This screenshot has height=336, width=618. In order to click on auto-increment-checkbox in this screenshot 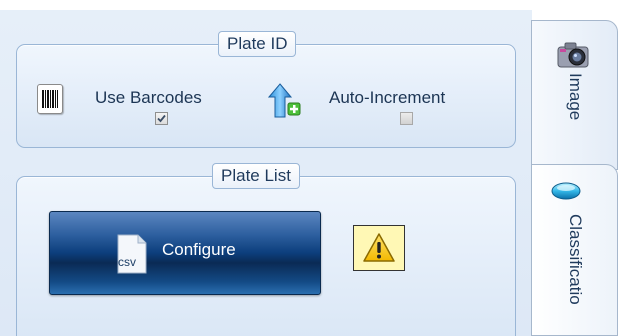, I will do `click(406, 118)`.